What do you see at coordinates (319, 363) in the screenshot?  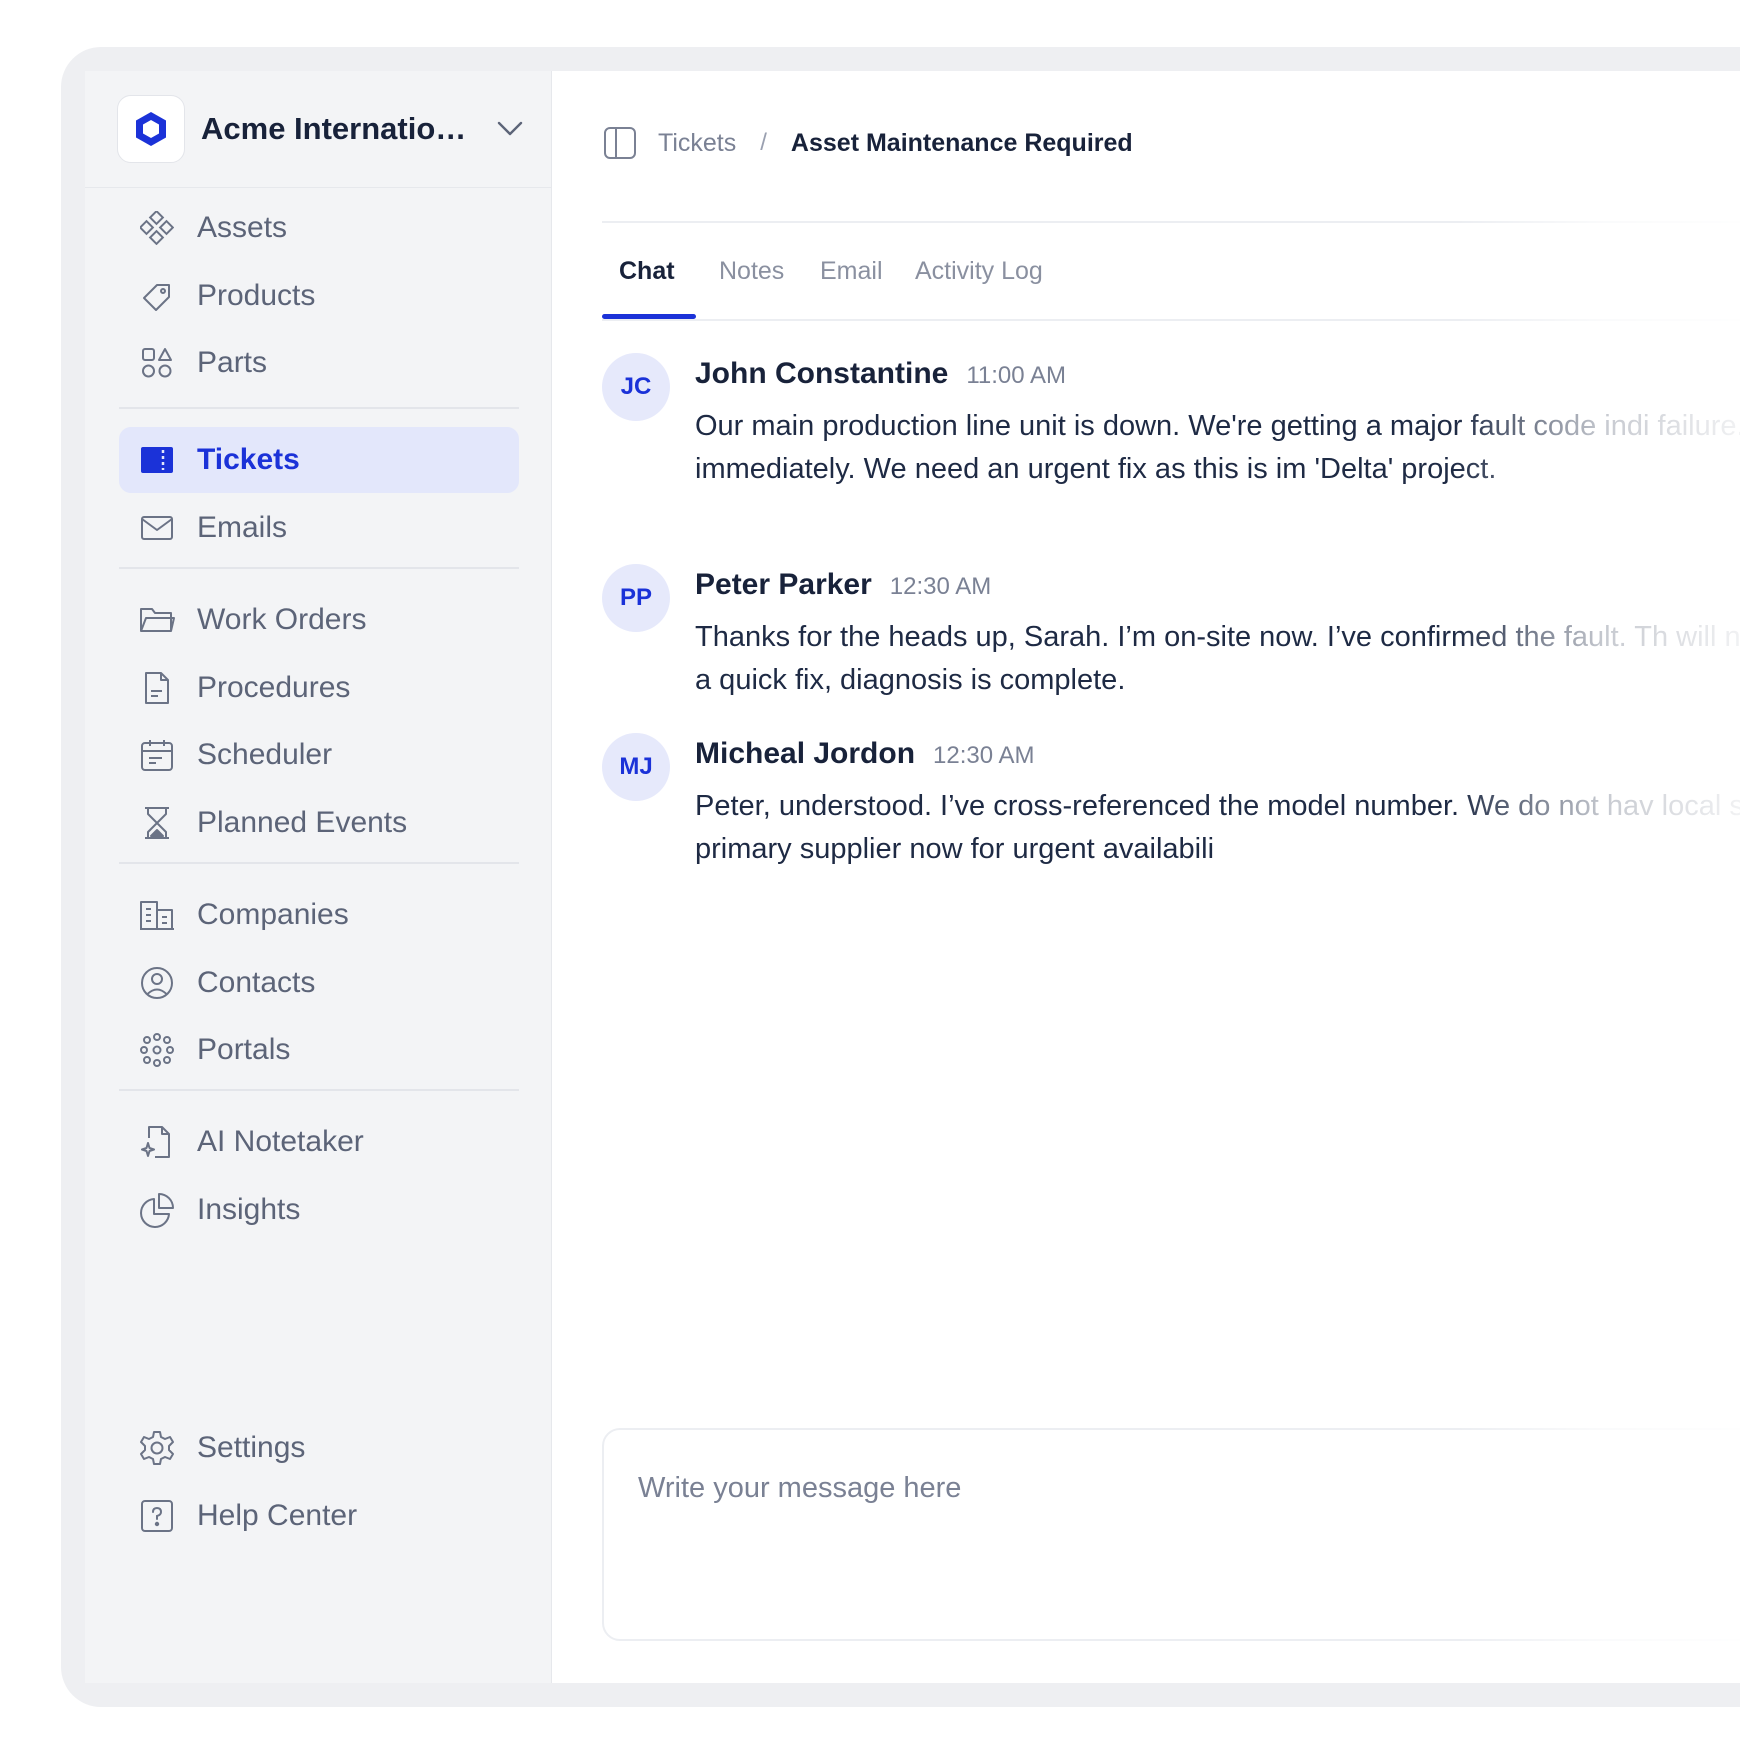 I see `sidebar-item-parts: Parts` at bounding box center [319, 363].